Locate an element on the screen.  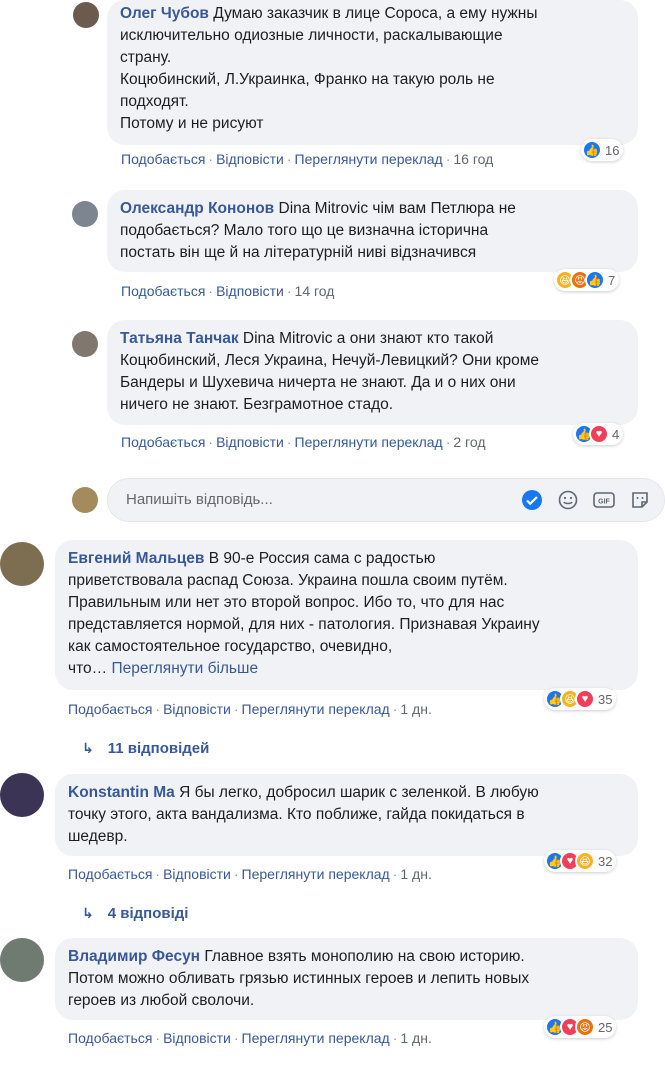
reaction-count: 16 is located at coordinates (612, 150).